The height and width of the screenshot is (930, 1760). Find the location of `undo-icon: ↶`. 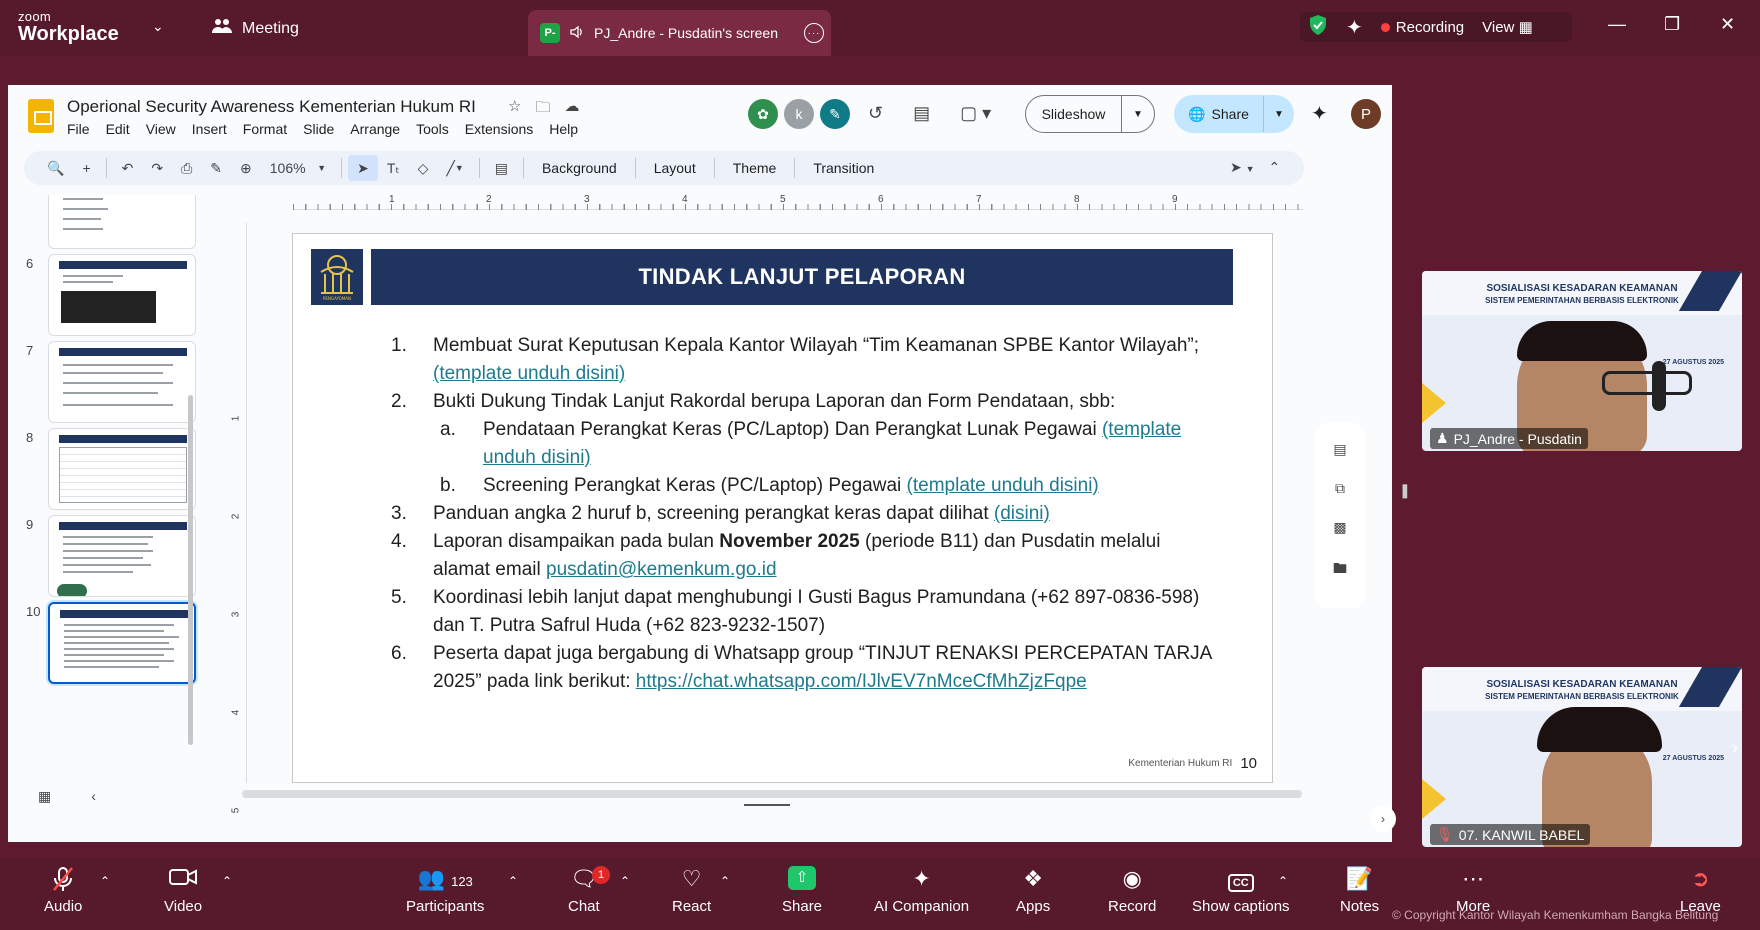

undo-icon: ↶ is located at coordinates (128, 168).